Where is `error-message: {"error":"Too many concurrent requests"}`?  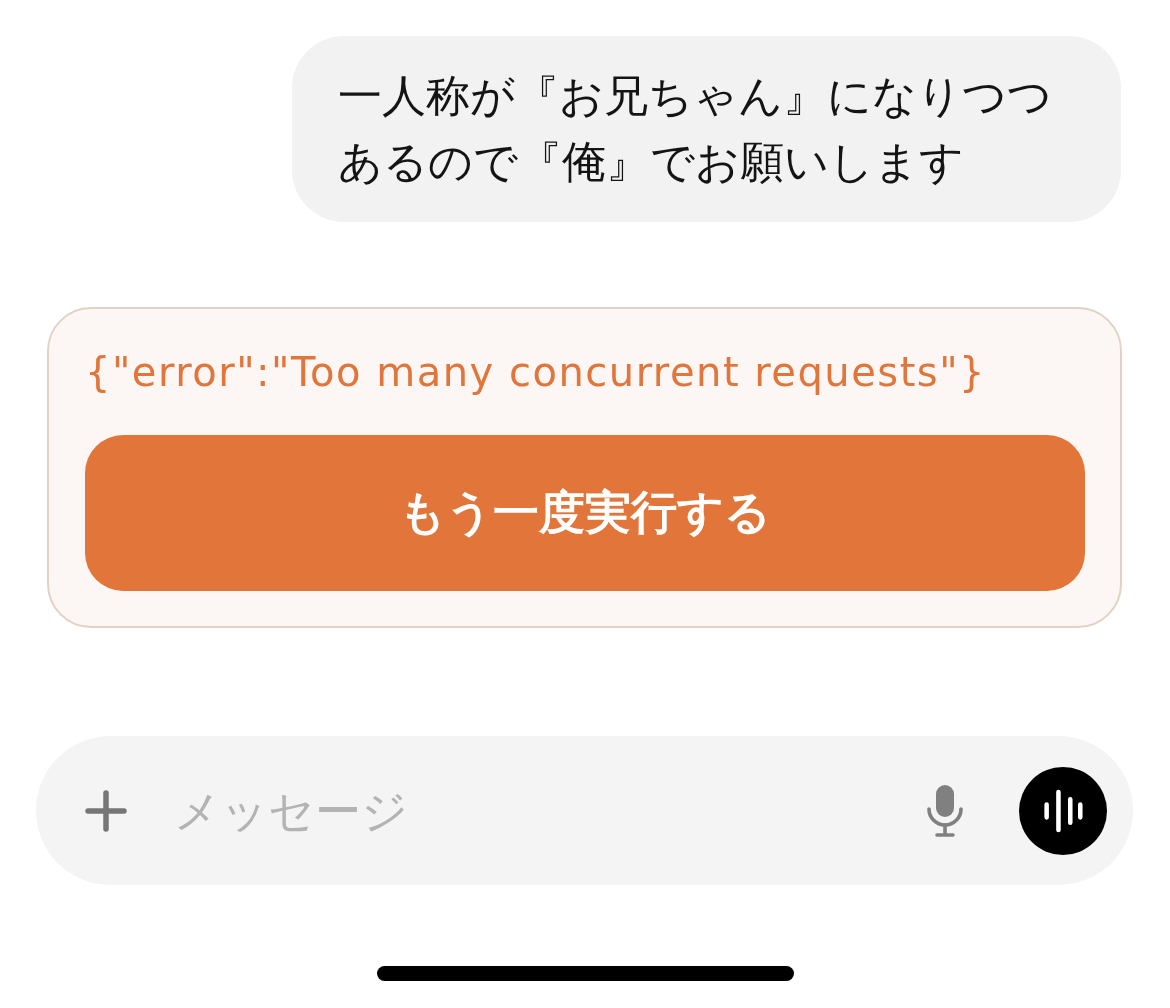 error-message: {"error":"Too many concurrent requests"} is located at coordinates (536, 372).